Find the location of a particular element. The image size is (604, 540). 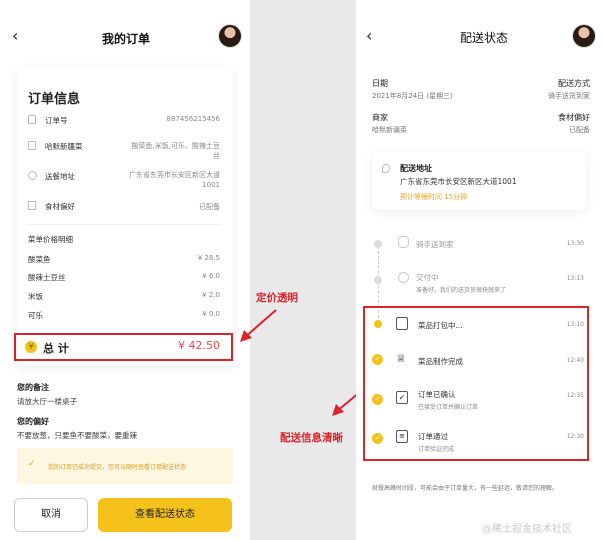

preference-text: 不要放葱，只要鱼不要酸菜，要重辣 is located at coordinates (77, 435).